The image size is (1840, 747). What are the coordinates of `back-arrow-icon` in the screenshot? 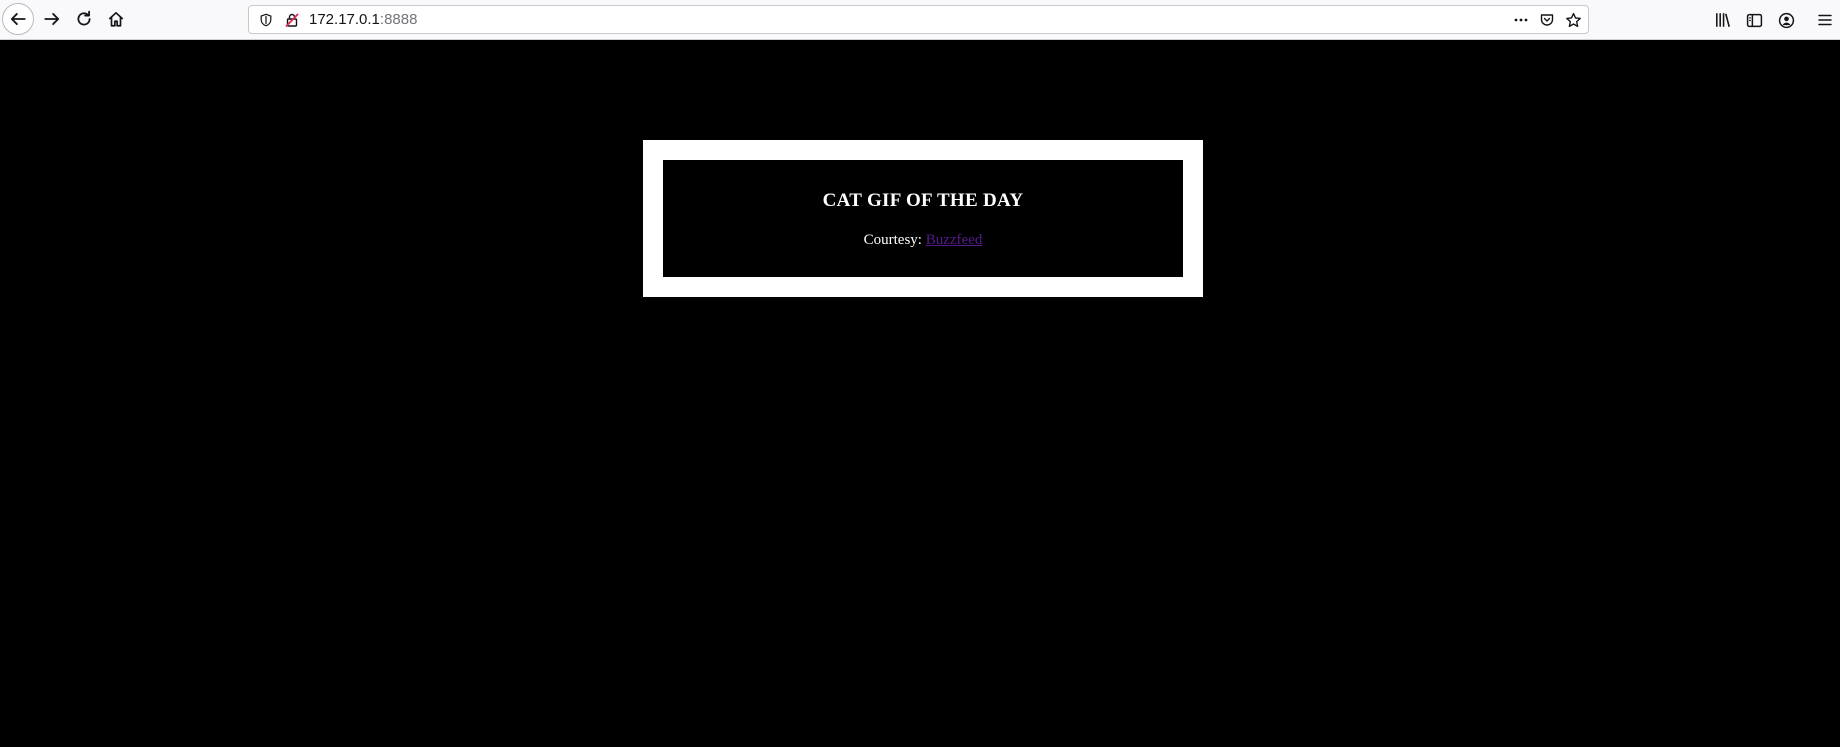 It's located at (18, 19).